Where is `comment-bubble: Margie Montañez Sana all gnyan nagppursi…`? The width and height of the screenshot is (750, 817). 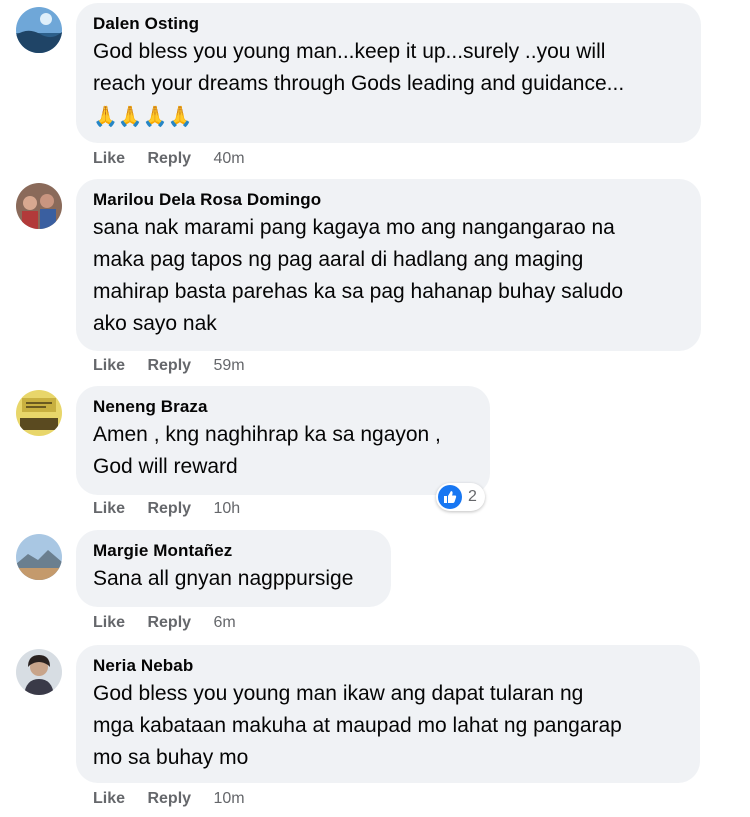 comment-bubble: Margie Montañez Sana all gnyan nagppursi… is located at coordinates (233, 568).